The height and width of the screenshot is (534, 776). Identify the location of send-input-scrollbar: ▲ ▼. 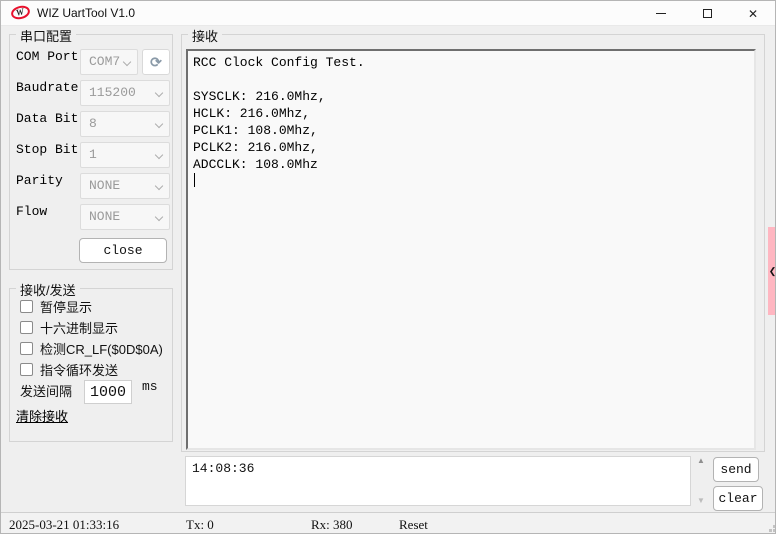
(701, 481).